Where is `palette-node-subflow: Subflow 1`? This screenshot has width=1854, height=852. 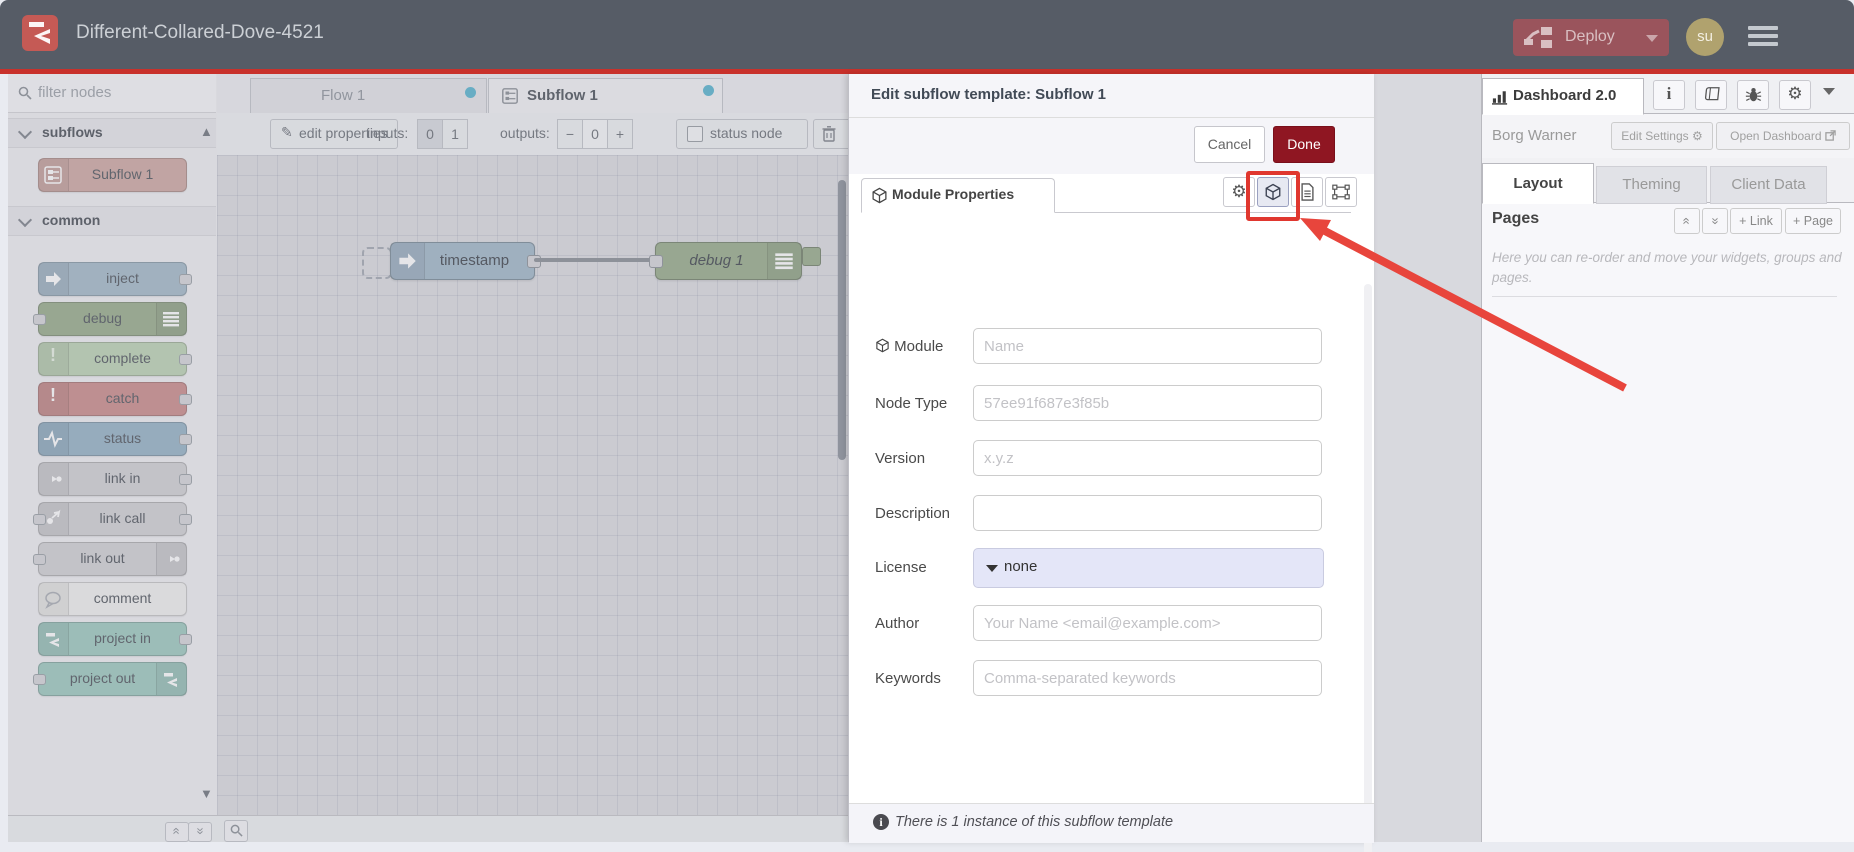 palette-node-subflow: Subflow 1 is located at coordinates (112, 175).